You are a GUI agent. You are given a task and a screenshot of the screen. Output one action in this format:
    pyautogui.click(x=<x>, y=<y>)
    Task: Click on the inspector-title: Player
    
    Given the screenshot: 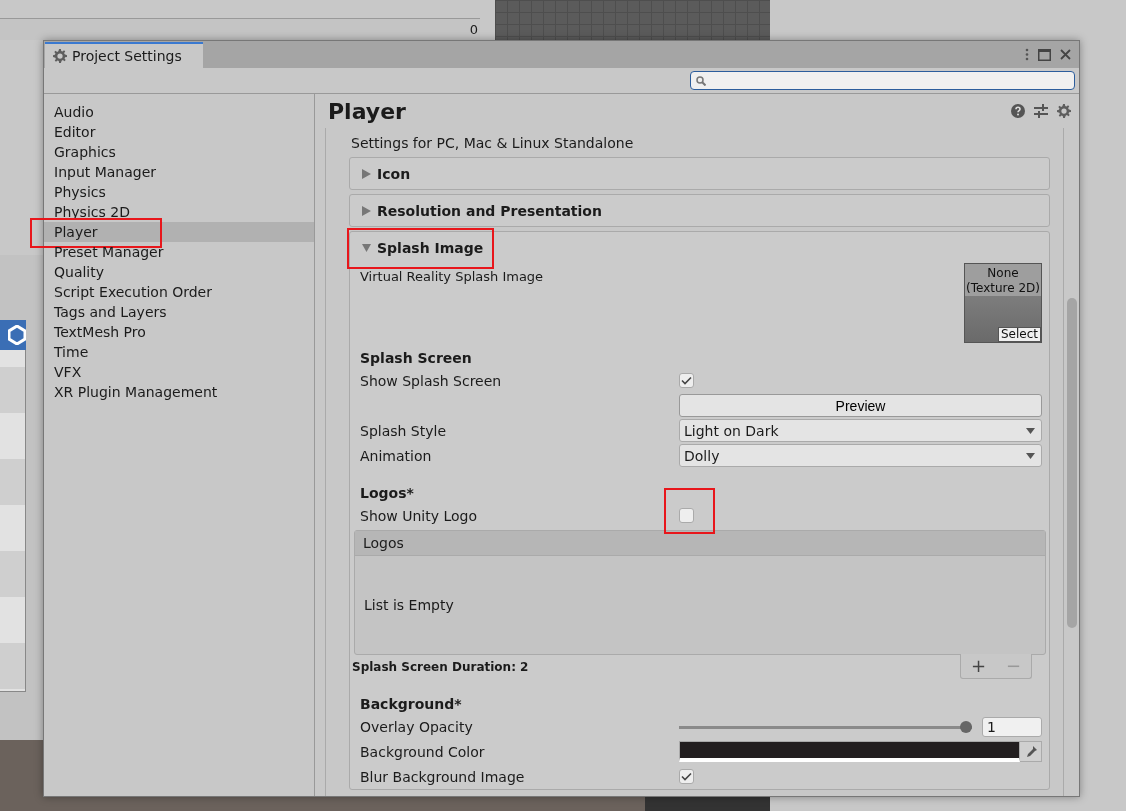 What is the action you would take?
    pyautogui.click(x=367, y=111)
    